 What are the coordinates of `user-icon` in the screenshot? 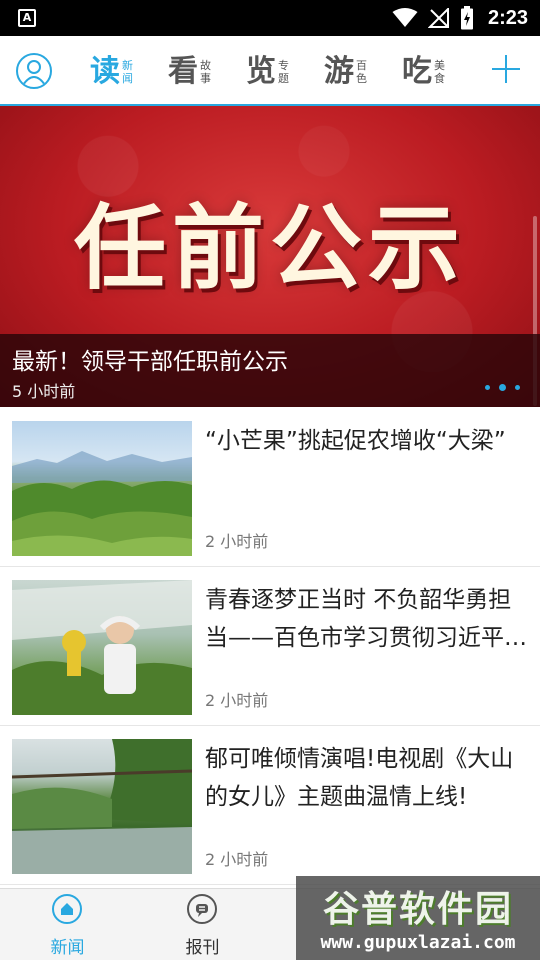 It's located at (34, 73).